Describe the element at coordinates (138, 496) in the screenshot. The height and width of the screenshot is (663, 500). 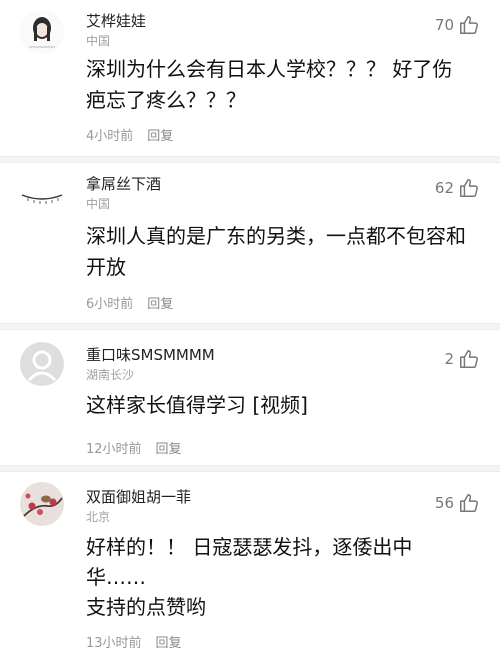
I see `commenter-name: 双面御姐胡一菲` at that location.